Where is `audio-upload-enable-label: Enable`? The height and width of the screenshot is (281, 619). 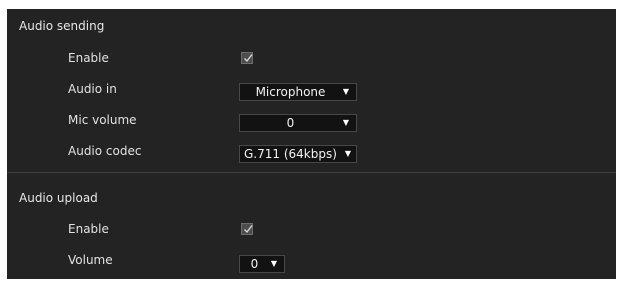 audio-upload-enable-label: Enable is located at coordinates (88, 229).